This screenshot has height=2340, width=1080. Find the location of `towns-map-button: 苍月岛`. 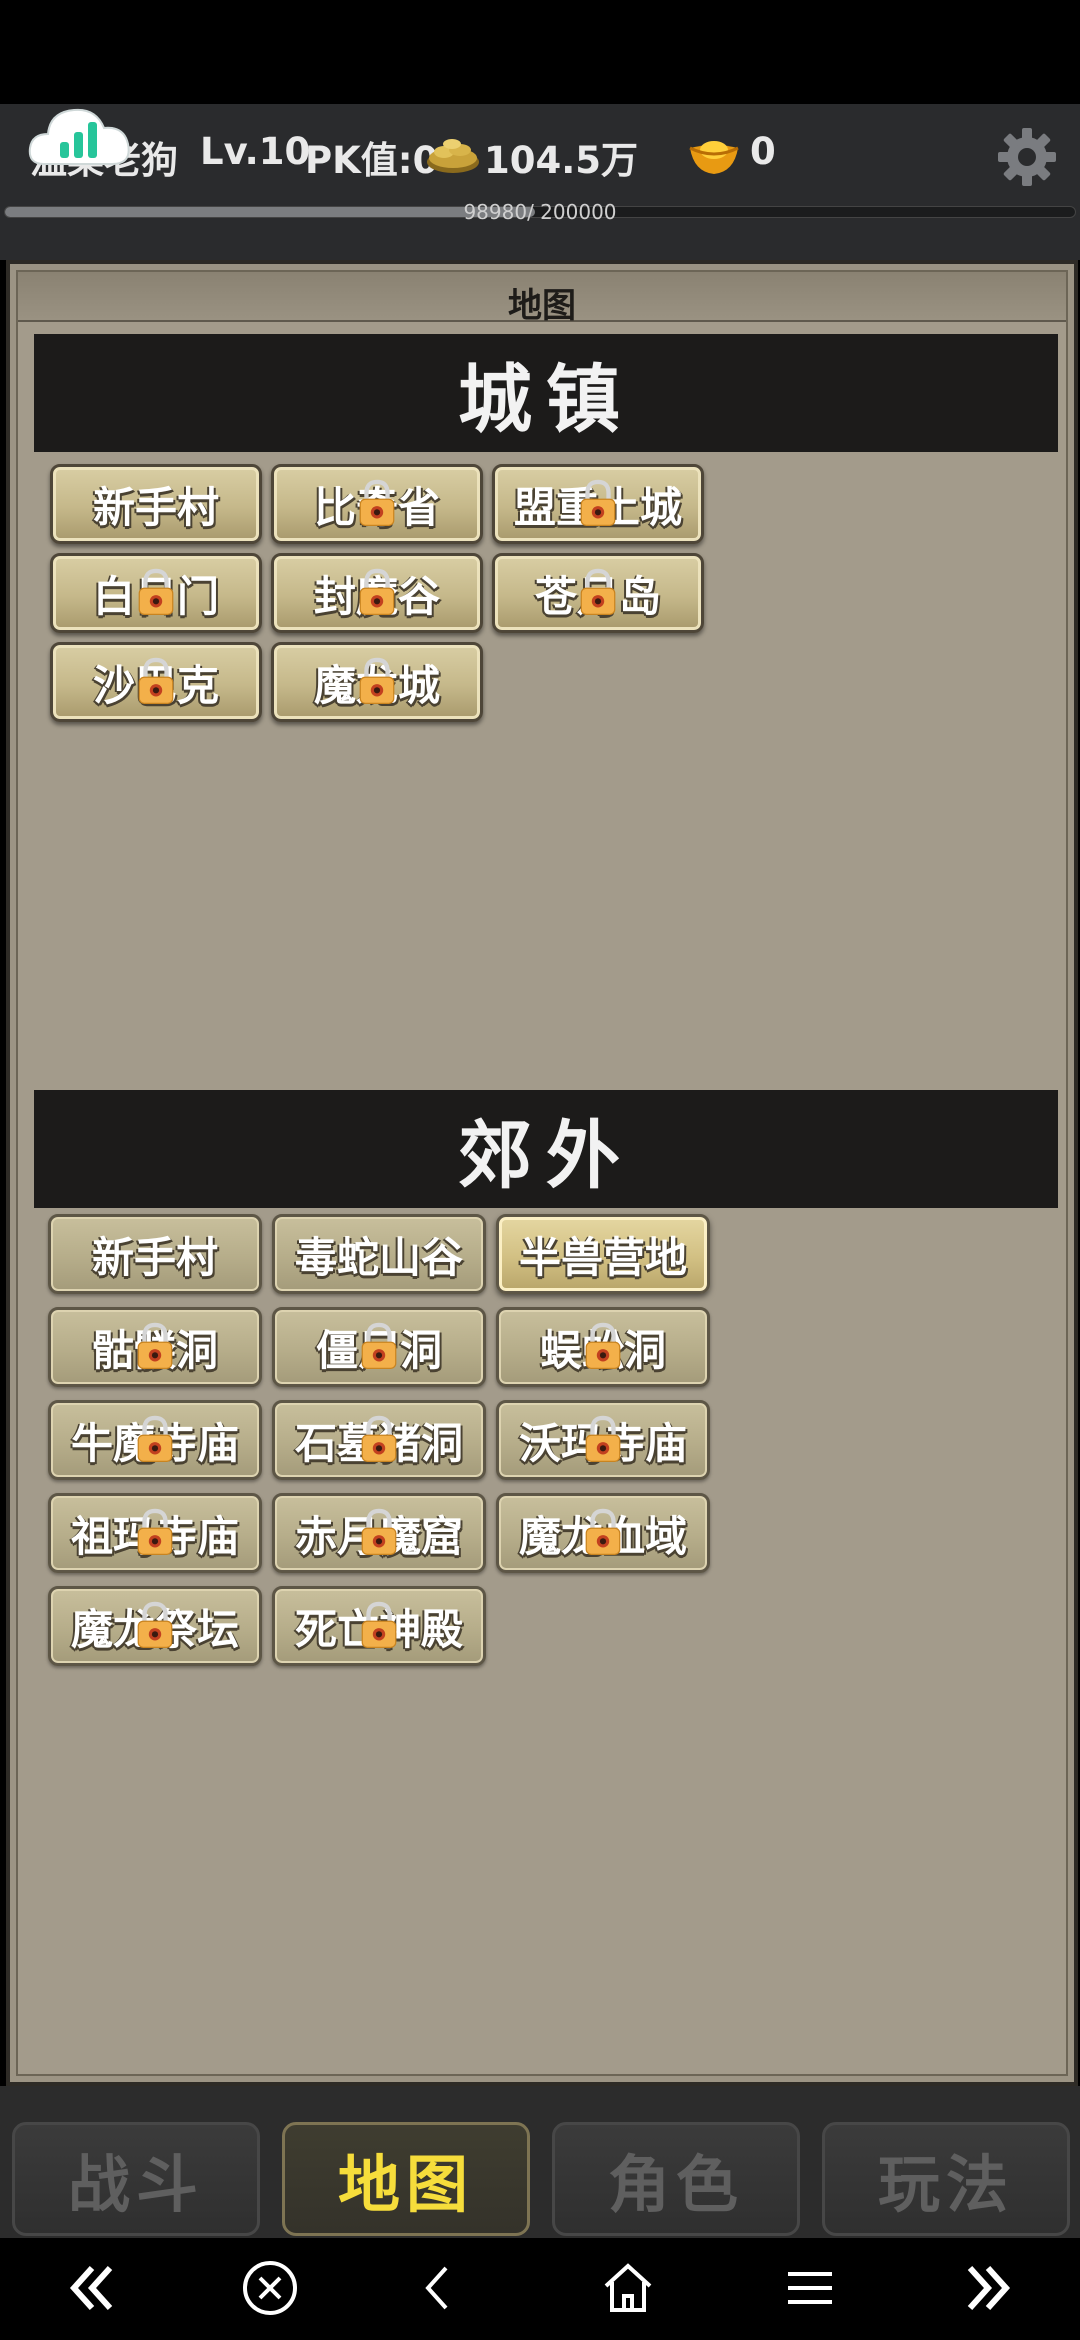

towns-map-button: 苍月岛 is located at coordinates (598, 593).